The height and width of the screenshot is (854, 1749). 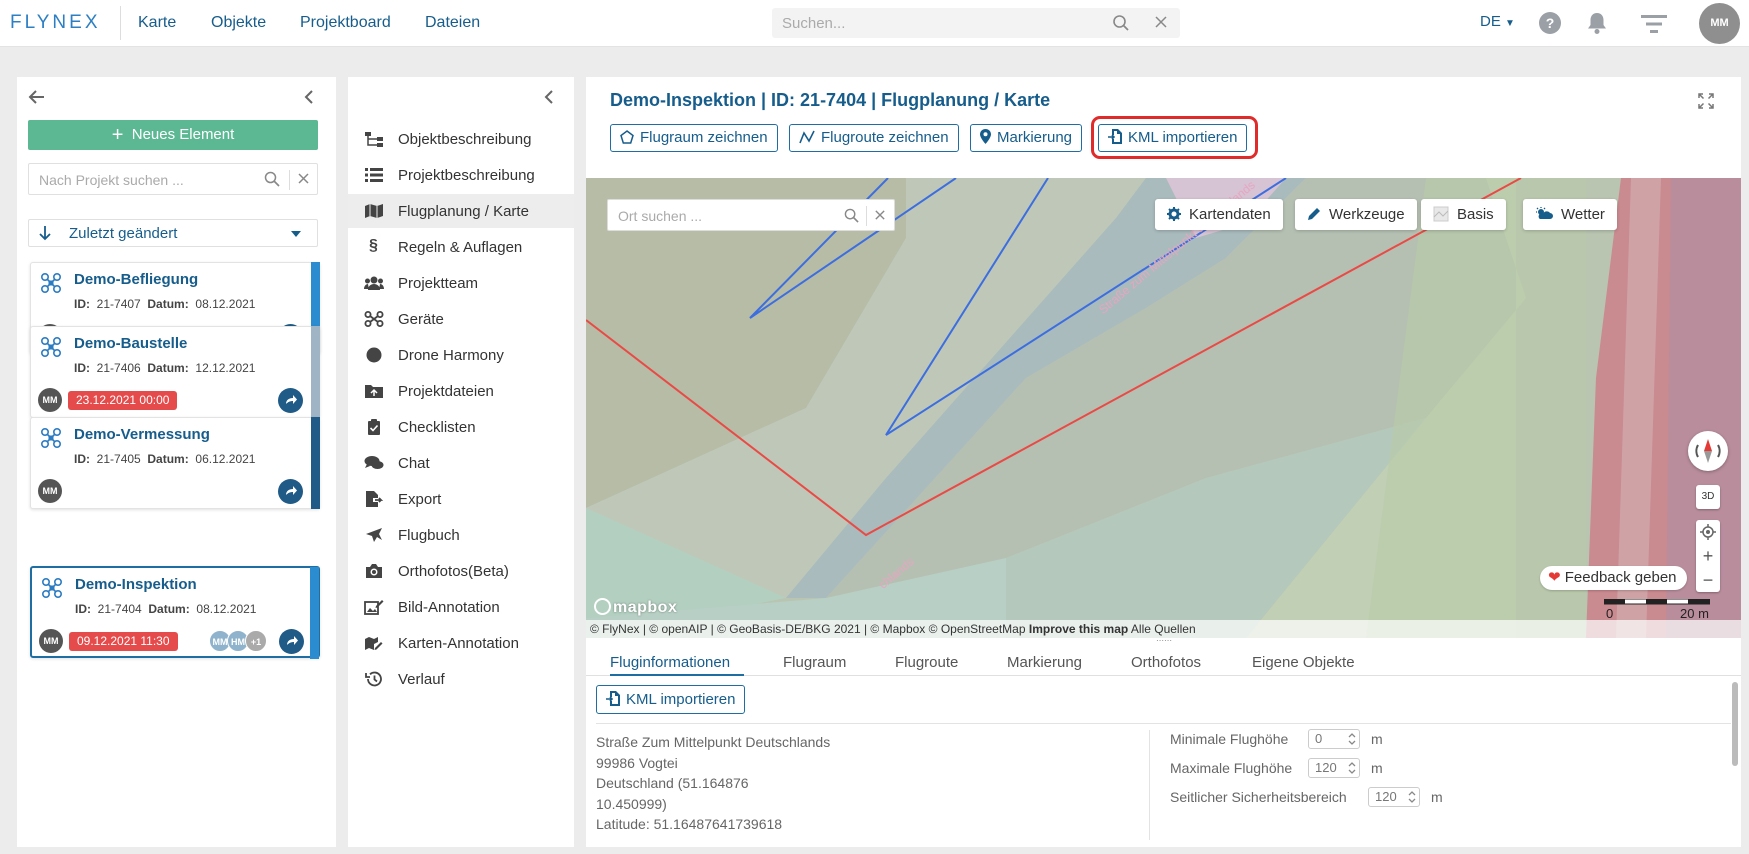 What do you see at coordinates (461, 283) in the screenshot?
I see `menu-projektteam: Projektteam` at bounding box center [461, 283].